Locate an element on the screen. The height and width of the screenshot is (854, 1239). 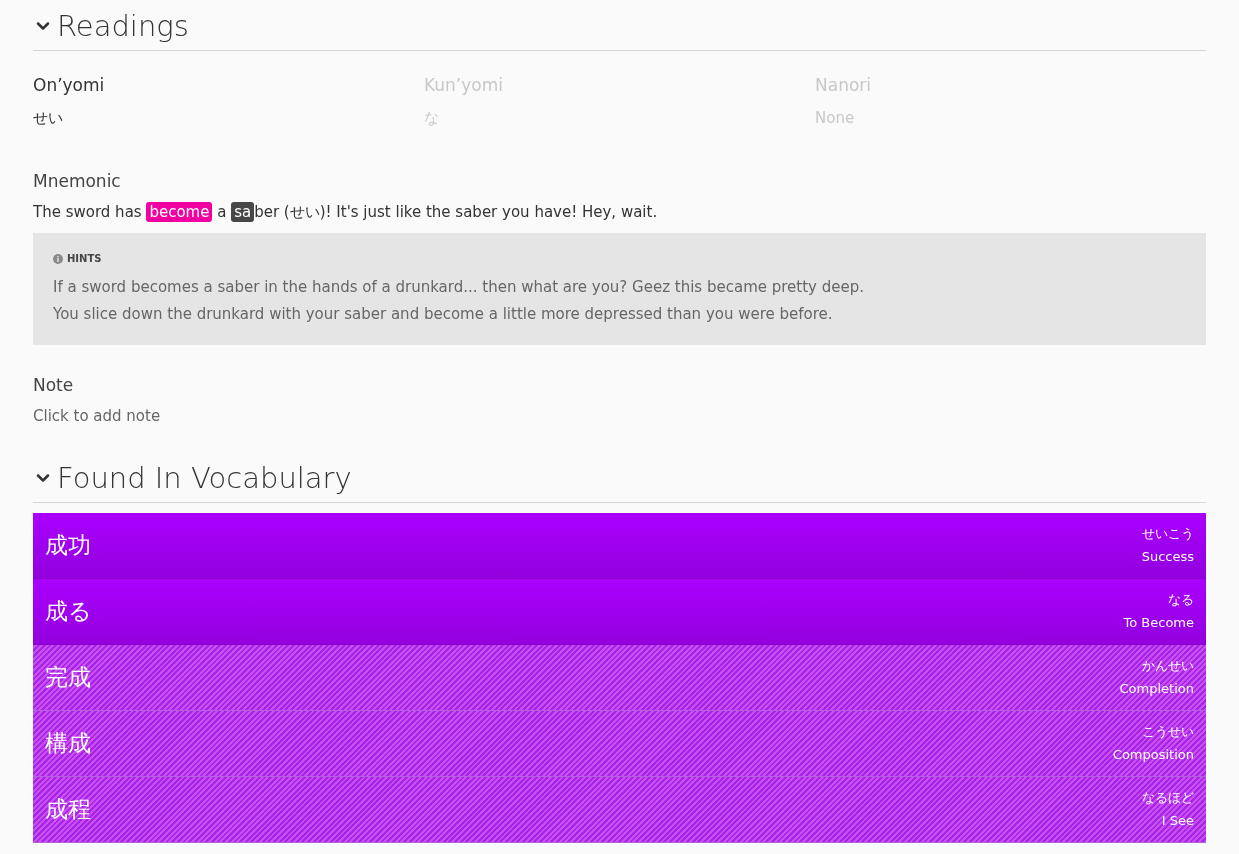
vocabulary-word: 成る is located at coordinates (68, 611).